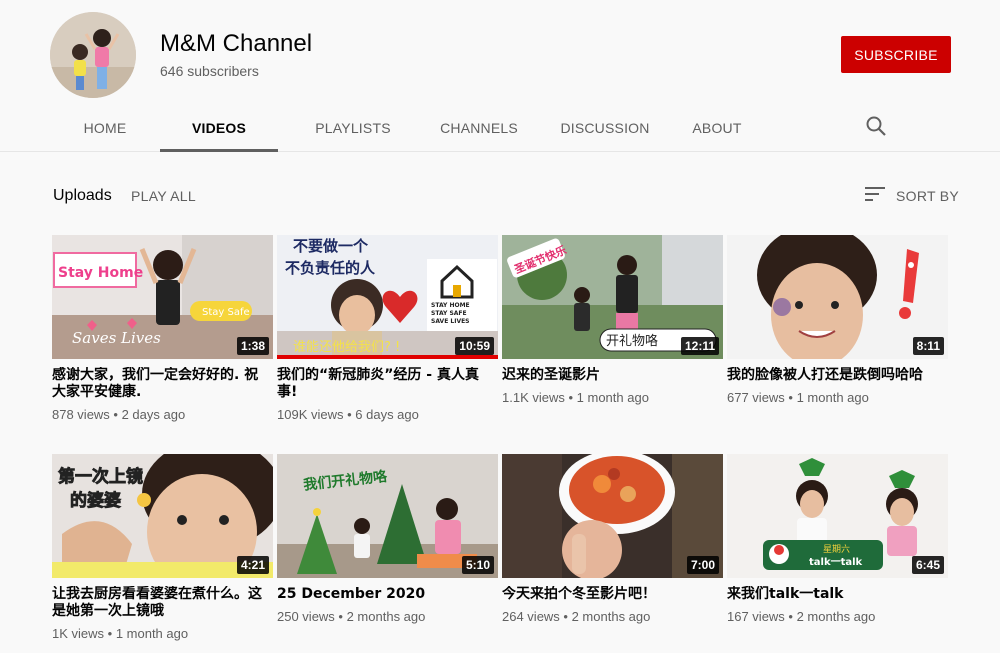 The height and width of the screenshot is (653, 1000). Describe the element at coordinates (896, 54) in the screenshot. I see `subscribe-button: SUBSCRIBE` at that location.